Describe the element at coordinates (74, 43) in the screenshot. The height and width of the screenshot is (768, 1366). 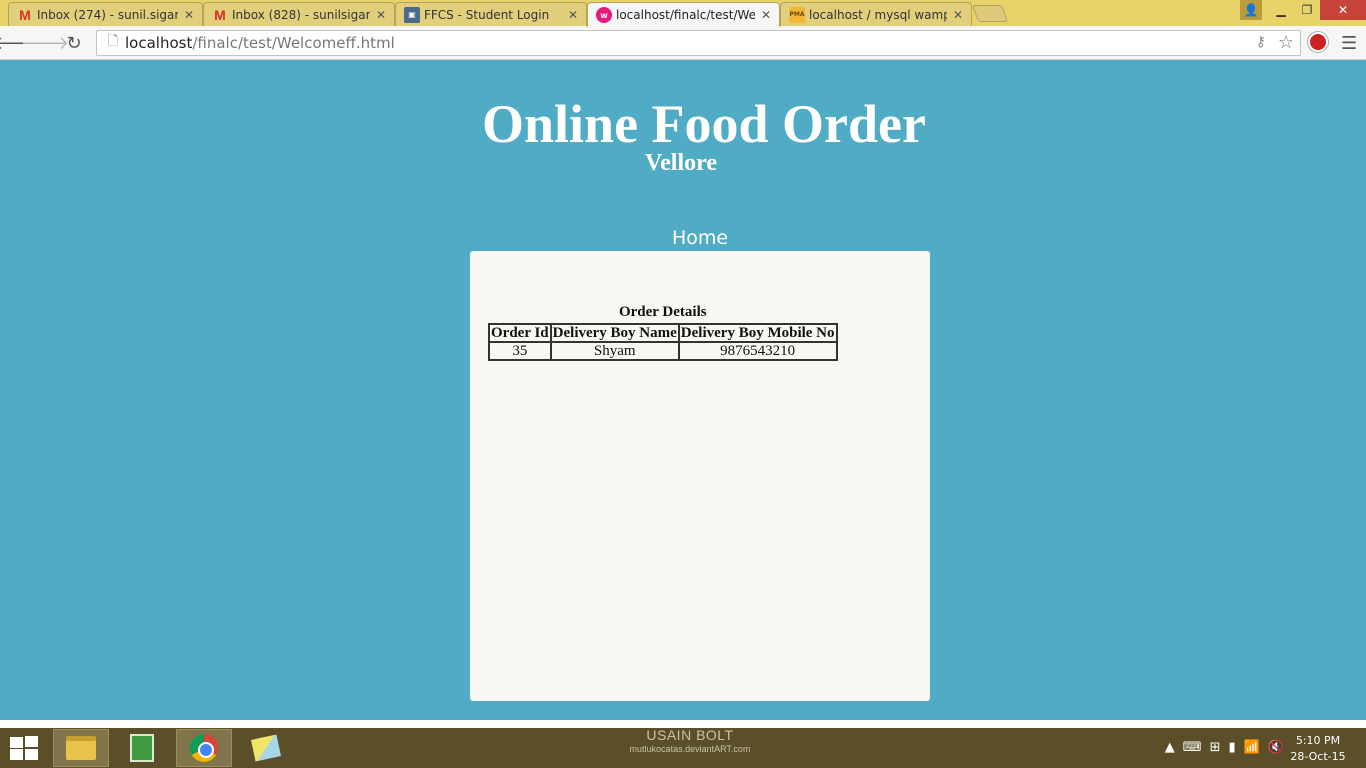
I see `reload-button: ↻` at that location.